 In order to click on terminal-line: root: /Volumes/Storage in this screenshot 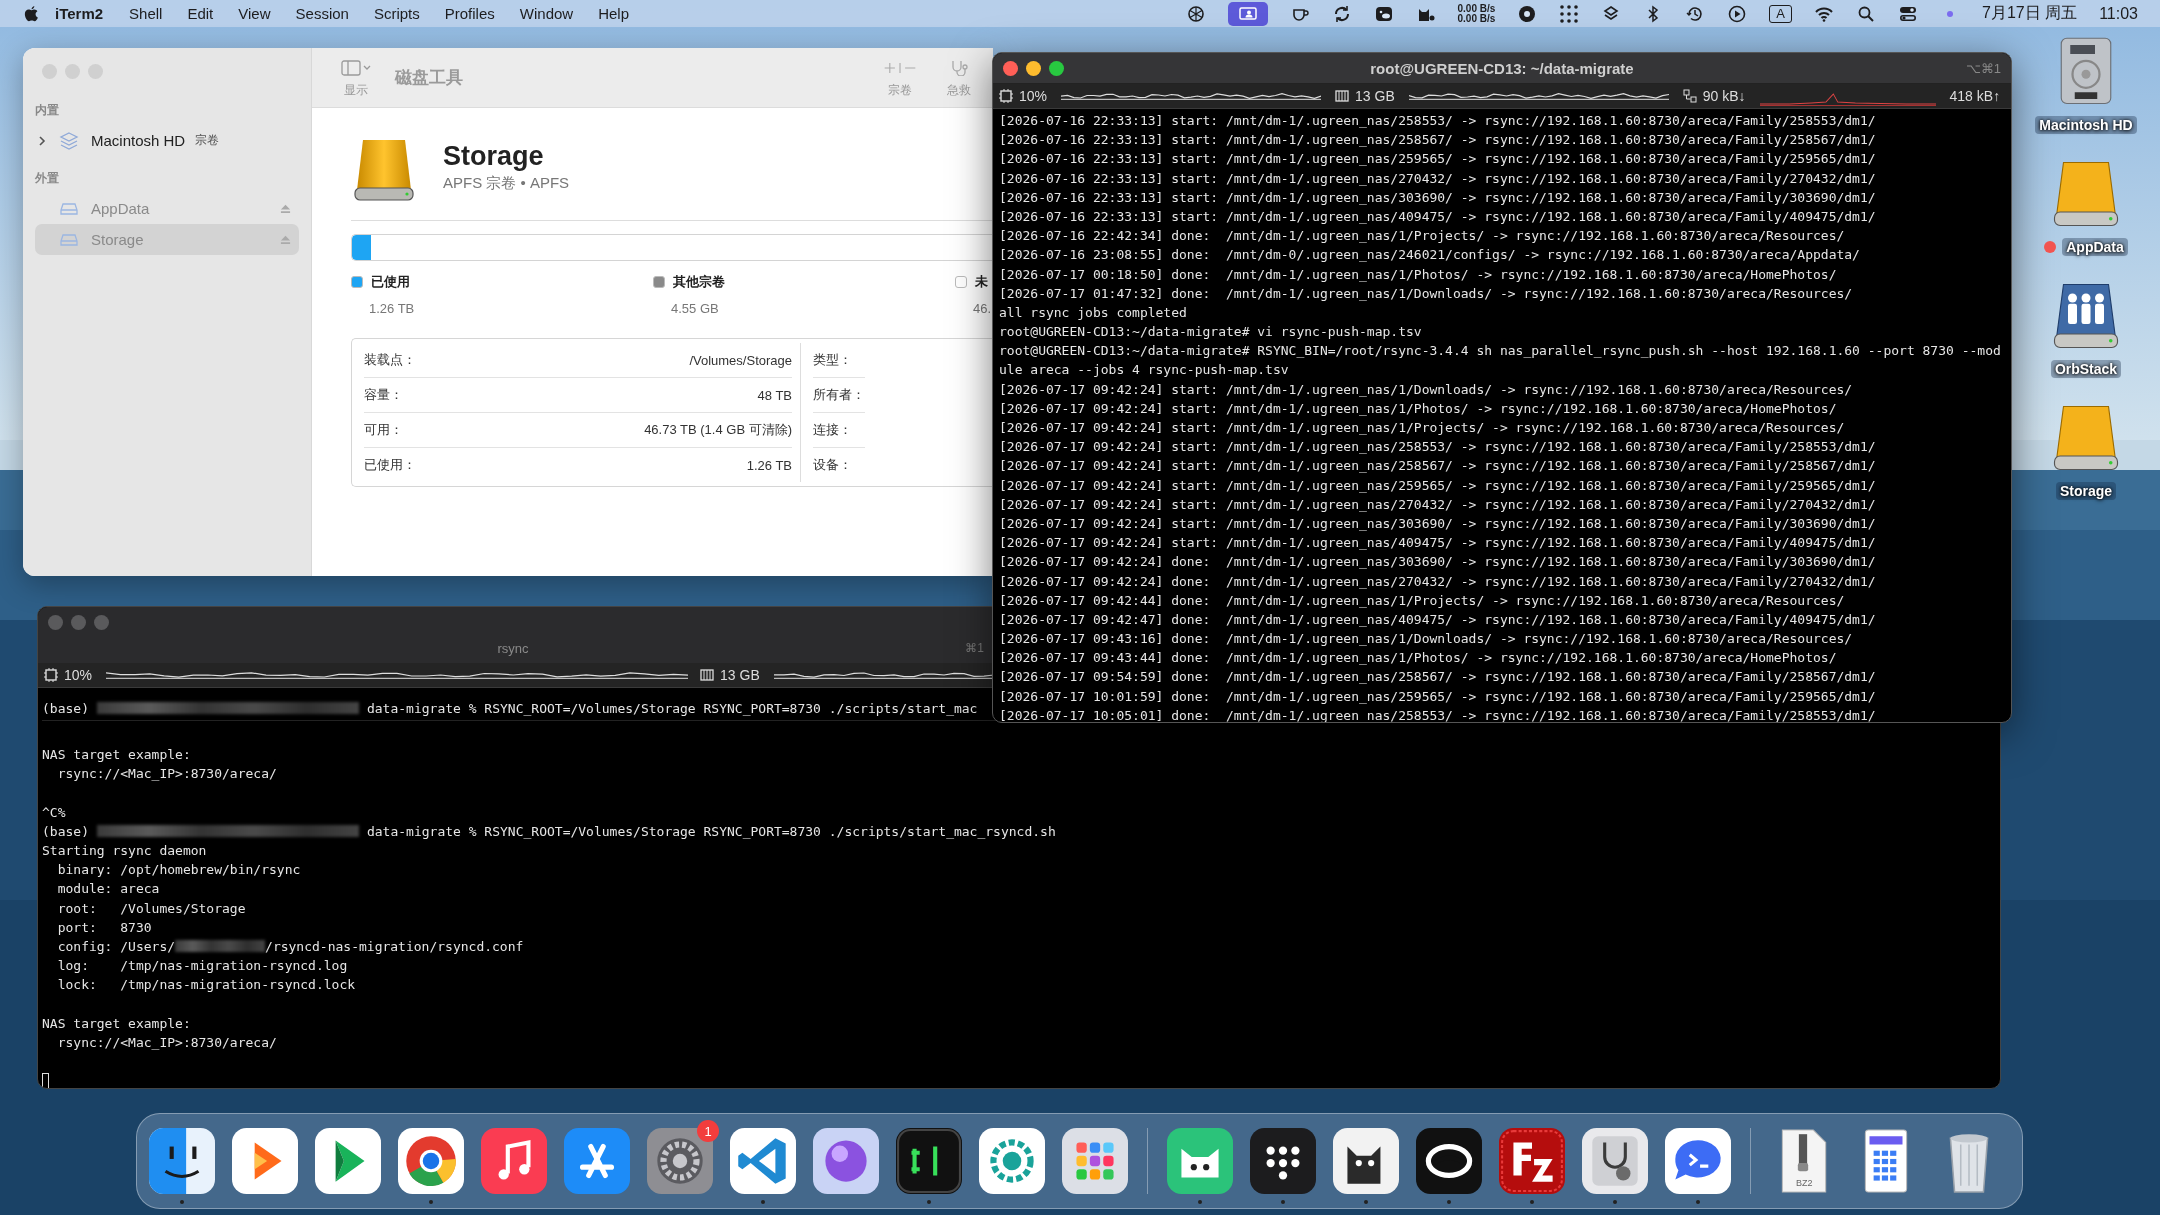, I will do `click(151, 908)`.